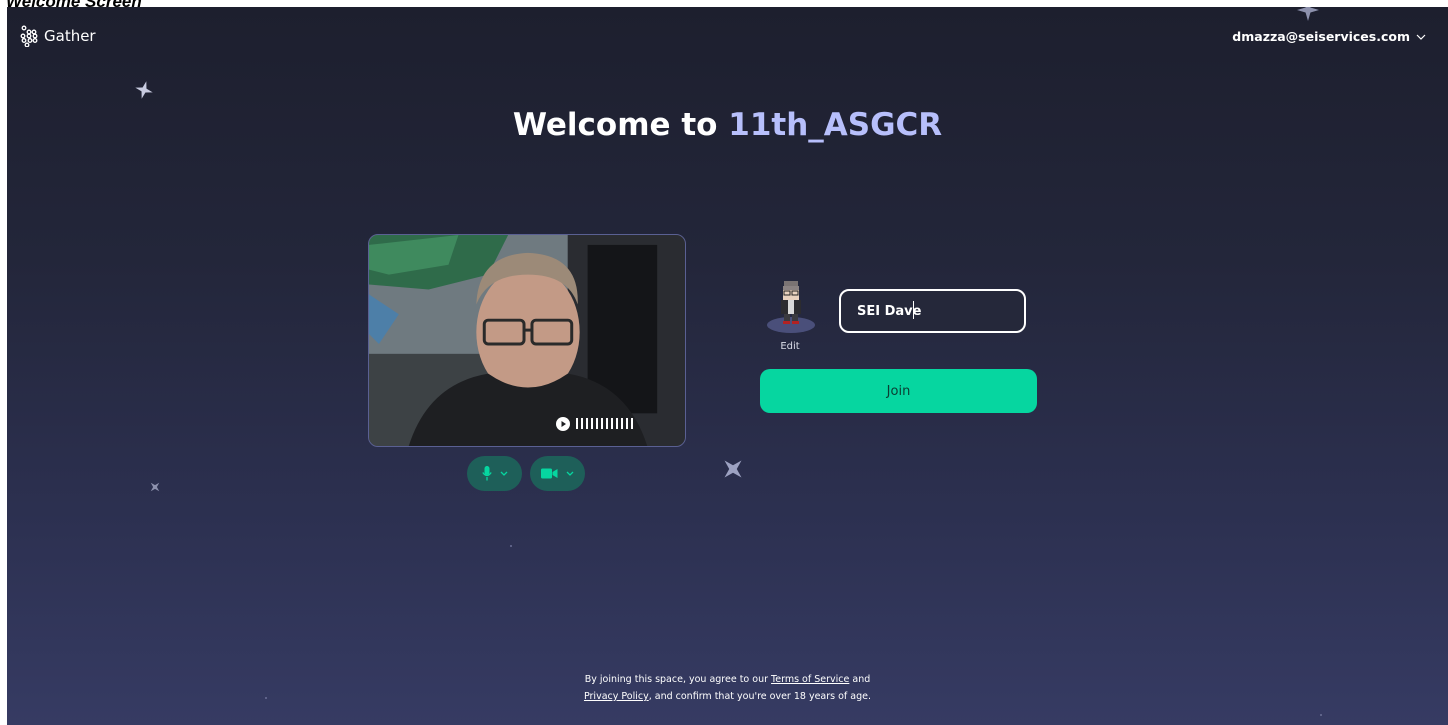 The height and width of the screenshot is (725, 1448). Describe the element at coordinates (615, 125) in the screenshot. I see `welcome-prefix: Welcome to` at that location.